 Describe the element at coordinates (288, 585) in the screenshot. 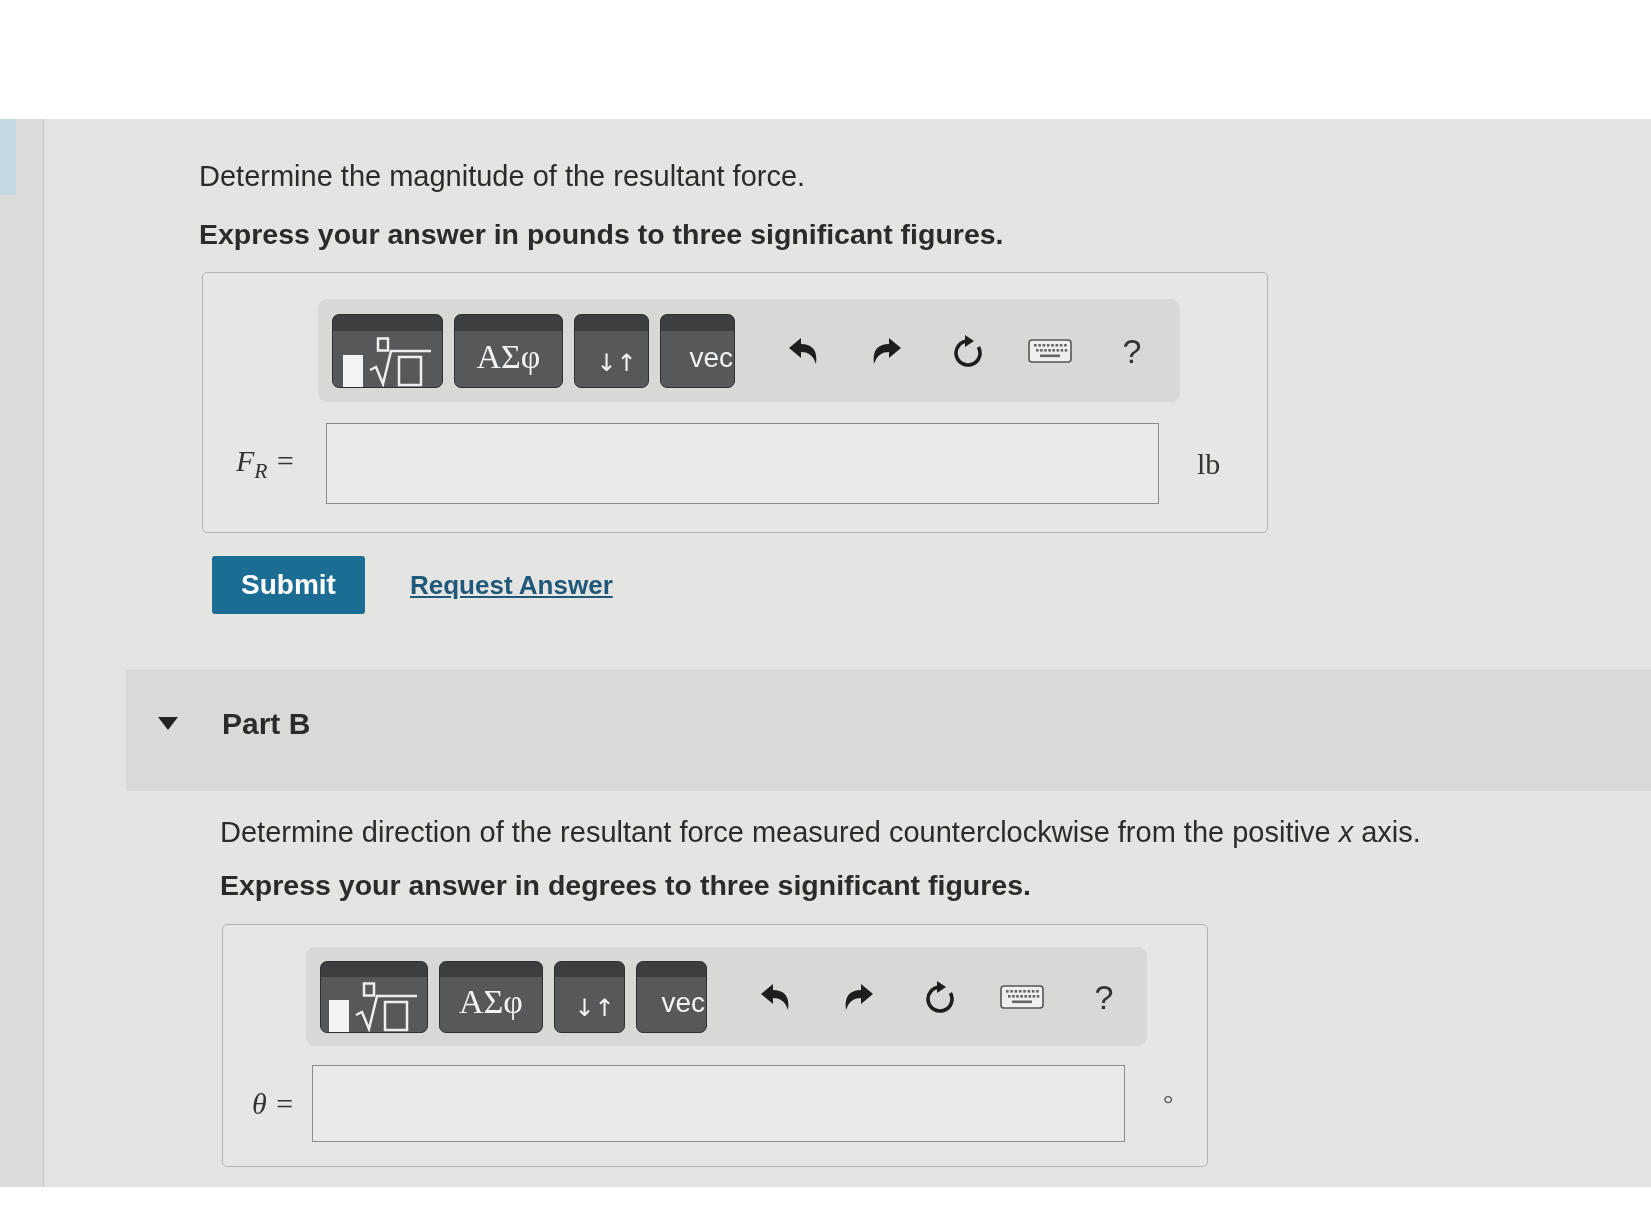

I see `submit-button: Submit` at that location.